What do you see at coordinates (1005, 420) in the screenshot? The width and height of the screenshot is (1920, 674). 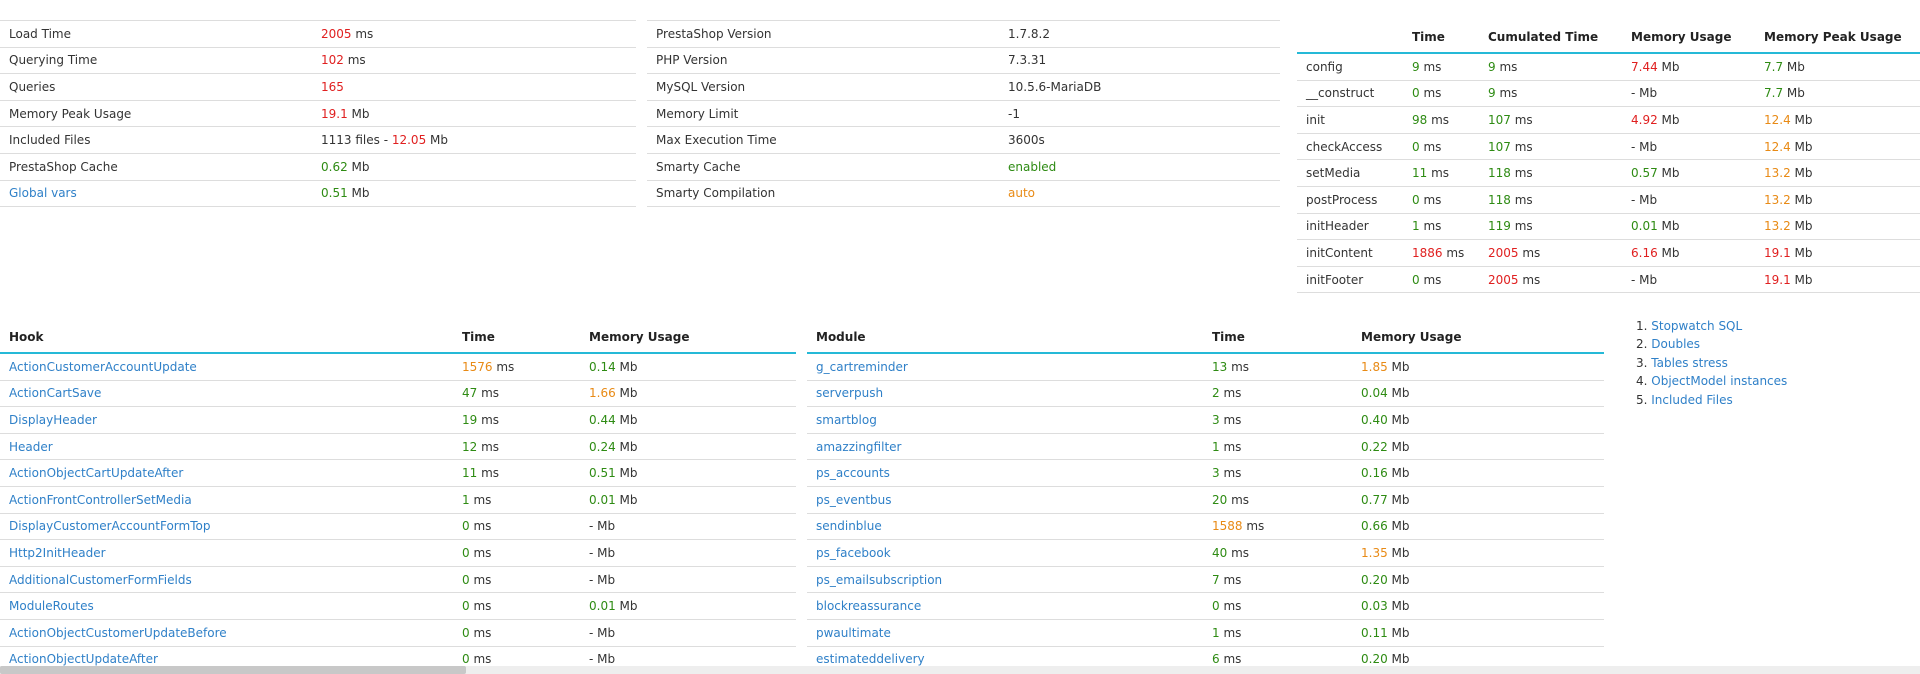 I see `module-name-cell: smartblog` at bounding box center [1005, 420].